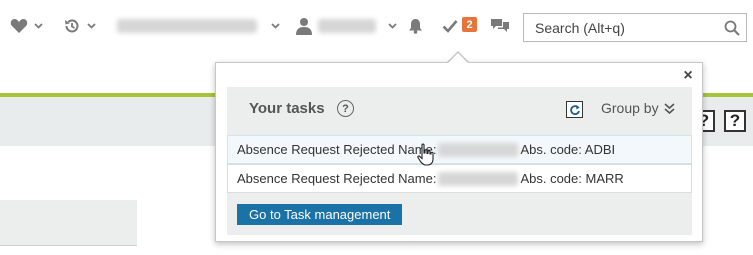  Describe the element at coordinates (669, 108) in the screenshot. I see `double-chevron-down-icon` at that location.